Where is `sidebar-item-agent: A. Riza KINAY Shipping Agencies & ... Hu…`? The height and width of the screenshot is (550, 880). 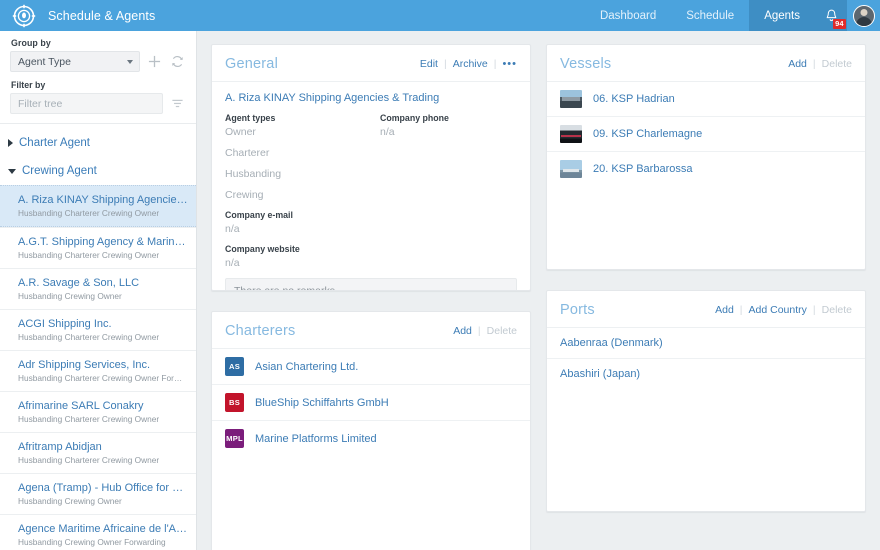
sidebar-item-agent: A. Riza KINAY Shipping Agencies & ... Hu… is located at coordinates (98, 206).